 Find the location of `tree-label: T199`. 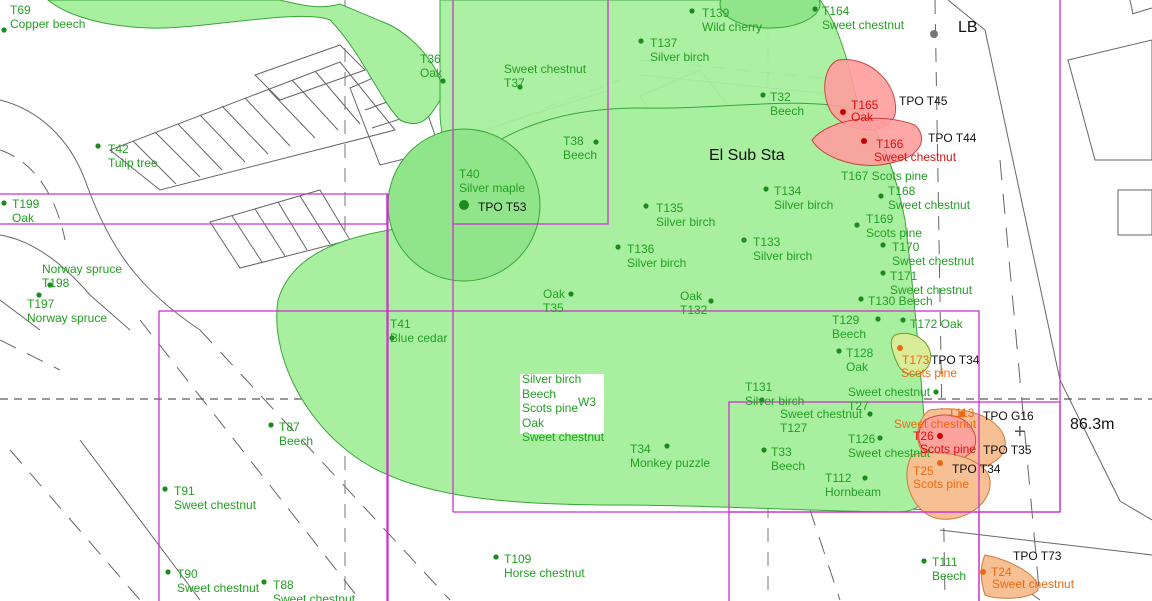

tree-label: T199 is located at coordinates (26, 204).